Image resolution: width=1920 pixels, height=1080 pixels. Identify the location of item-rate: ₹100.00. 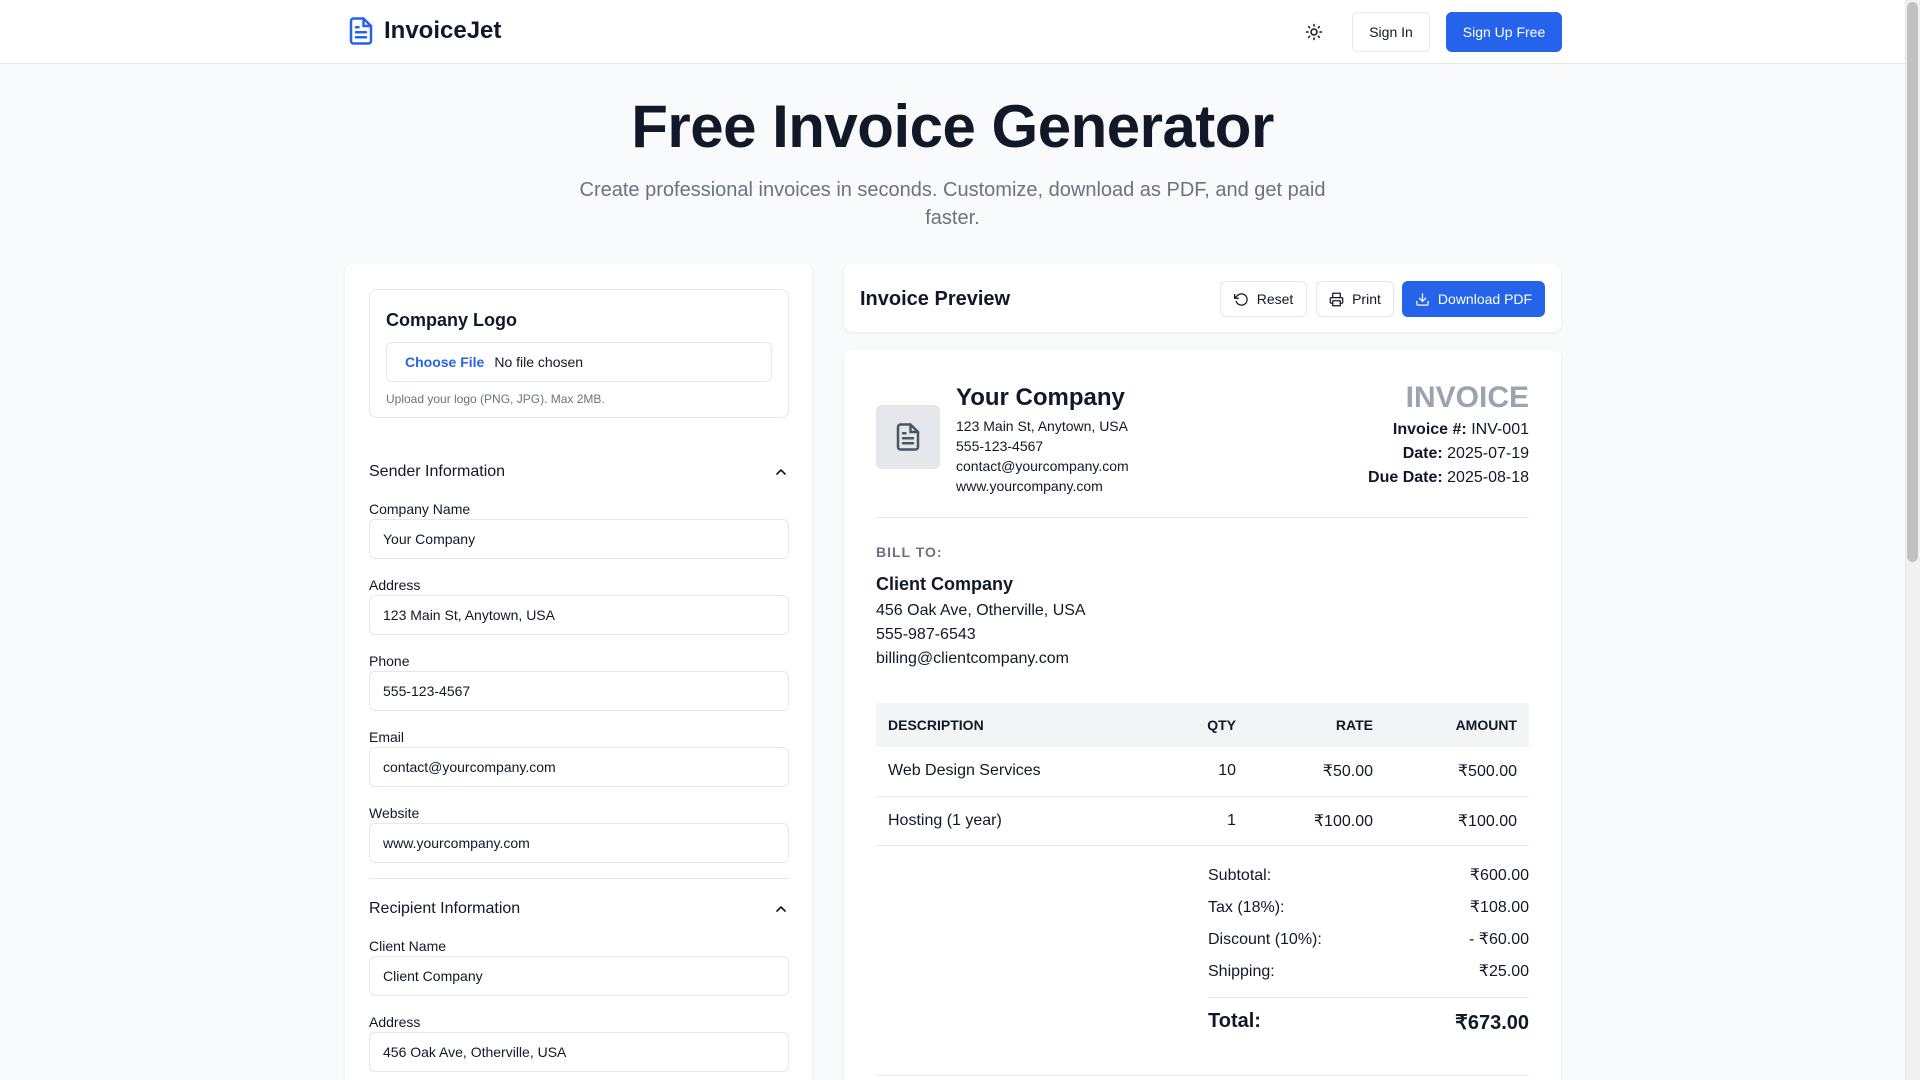
(1304, 821).